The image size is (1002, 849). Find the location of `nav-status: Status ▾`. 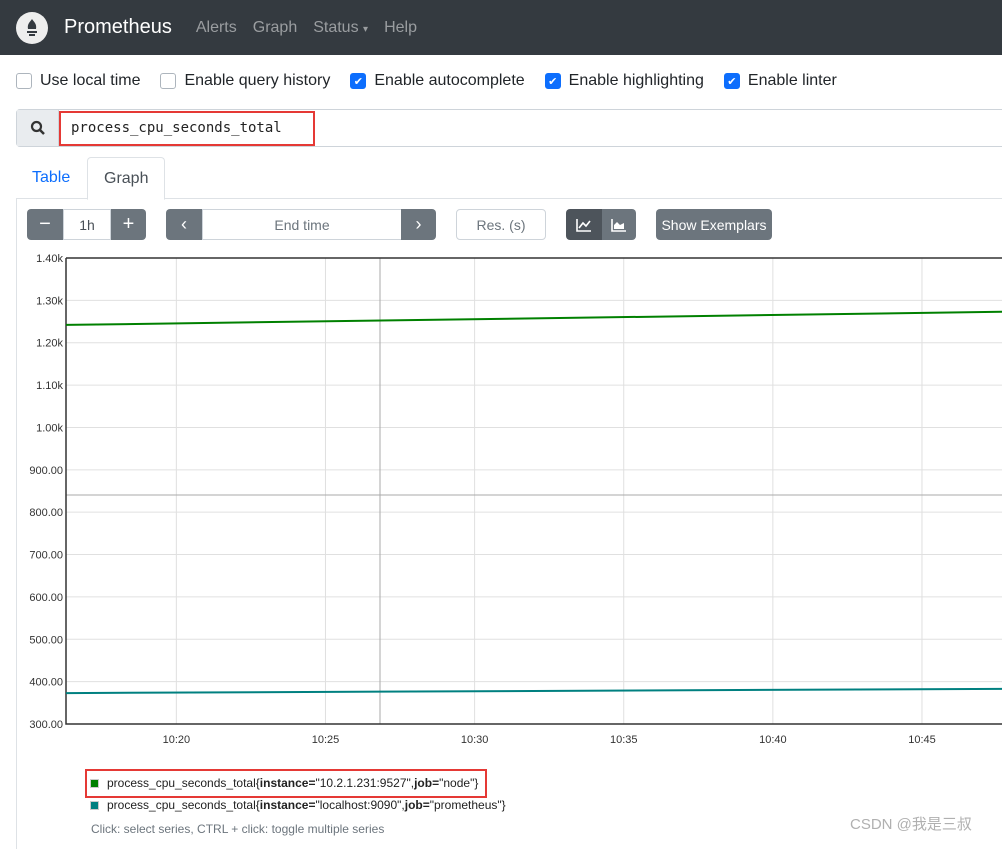

nav-status: Status ▾ is located at coordinates (340, 28).